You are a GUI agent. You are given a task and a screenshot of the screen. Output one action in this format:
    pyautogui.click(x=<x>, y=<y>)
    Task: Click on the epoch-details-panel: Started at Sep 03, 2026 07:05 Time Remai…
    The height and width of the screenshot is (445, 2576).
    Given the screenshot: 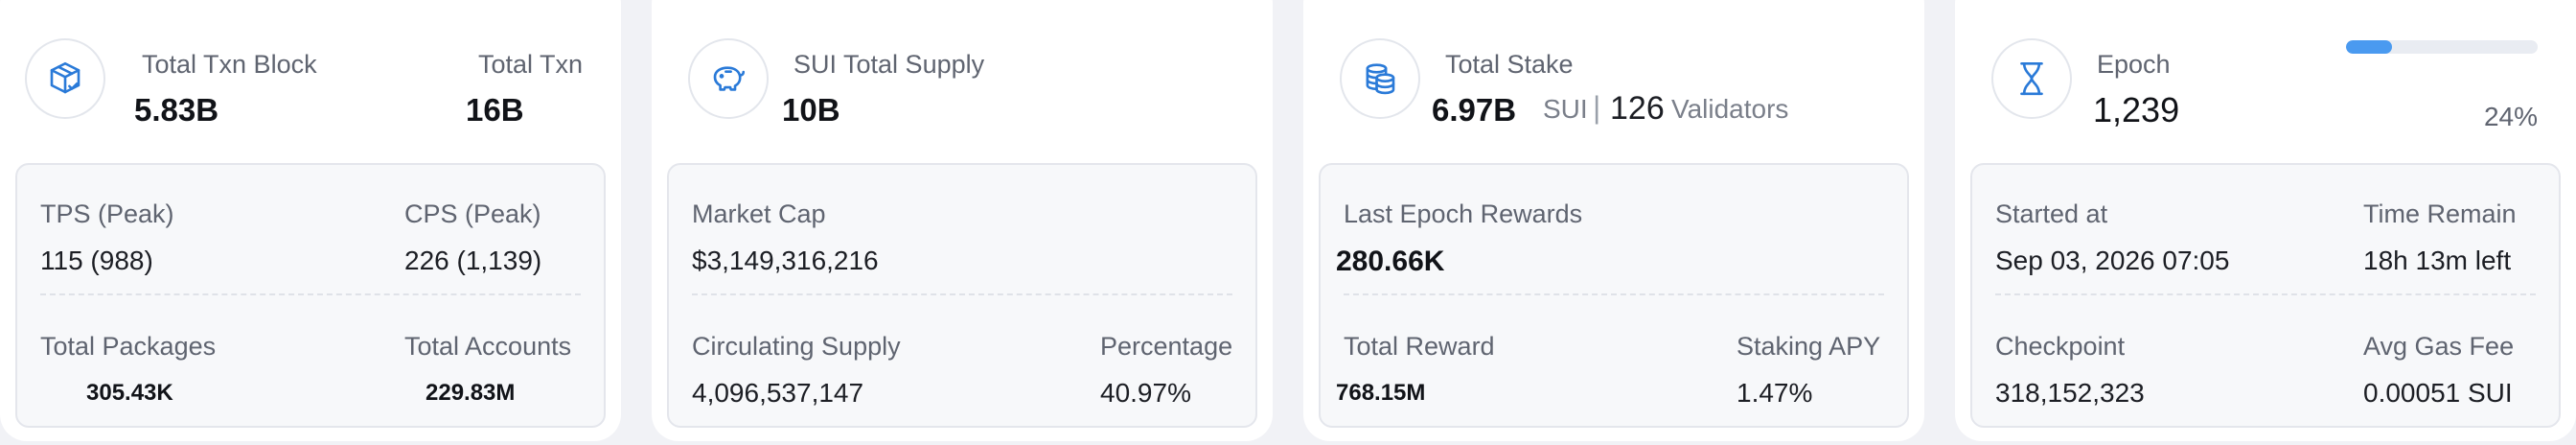 What is the action you would take?
    pyautogui.click(x=2265, y=295)
    